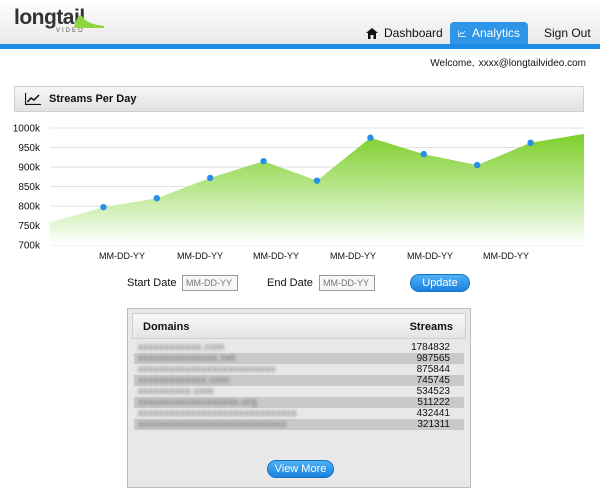 This screenshot has height=500, width=600. Describe the element at coordinates (299, 424) in the screenshot. I see `table-row: xxxxxxxxxxxxxxxxxxxxxxxxxxxx 321311` at that location.